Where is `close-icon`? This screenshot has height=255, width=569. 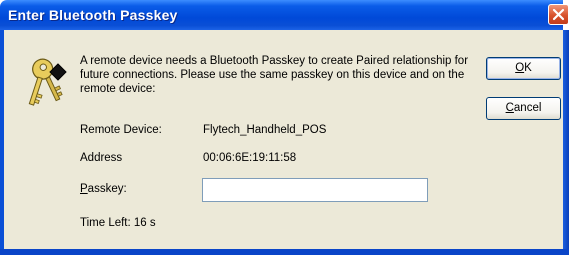
close-icon is located at coordinates (558, 14).